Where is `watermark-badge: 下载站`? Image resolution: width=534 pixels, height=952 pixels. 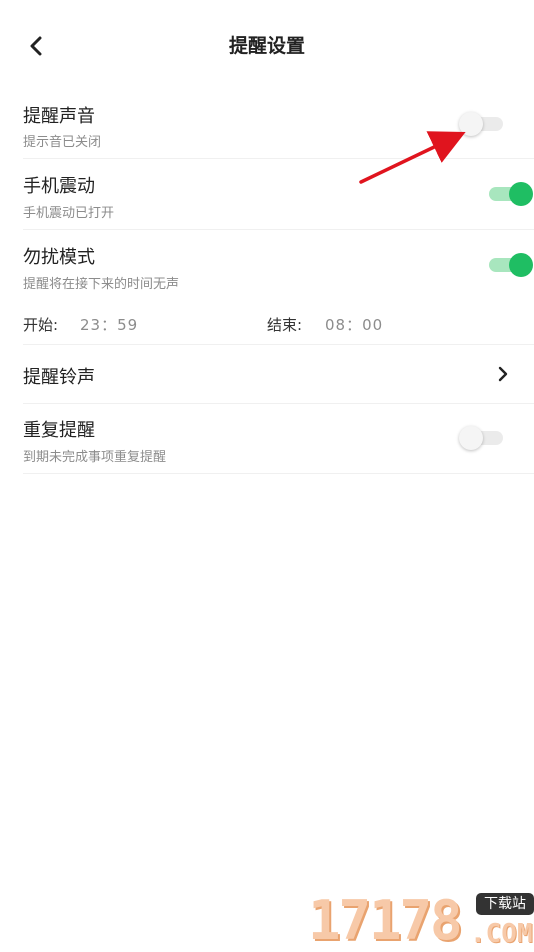 watermark-badge: 下载站 is located at coordinates (505, 904).